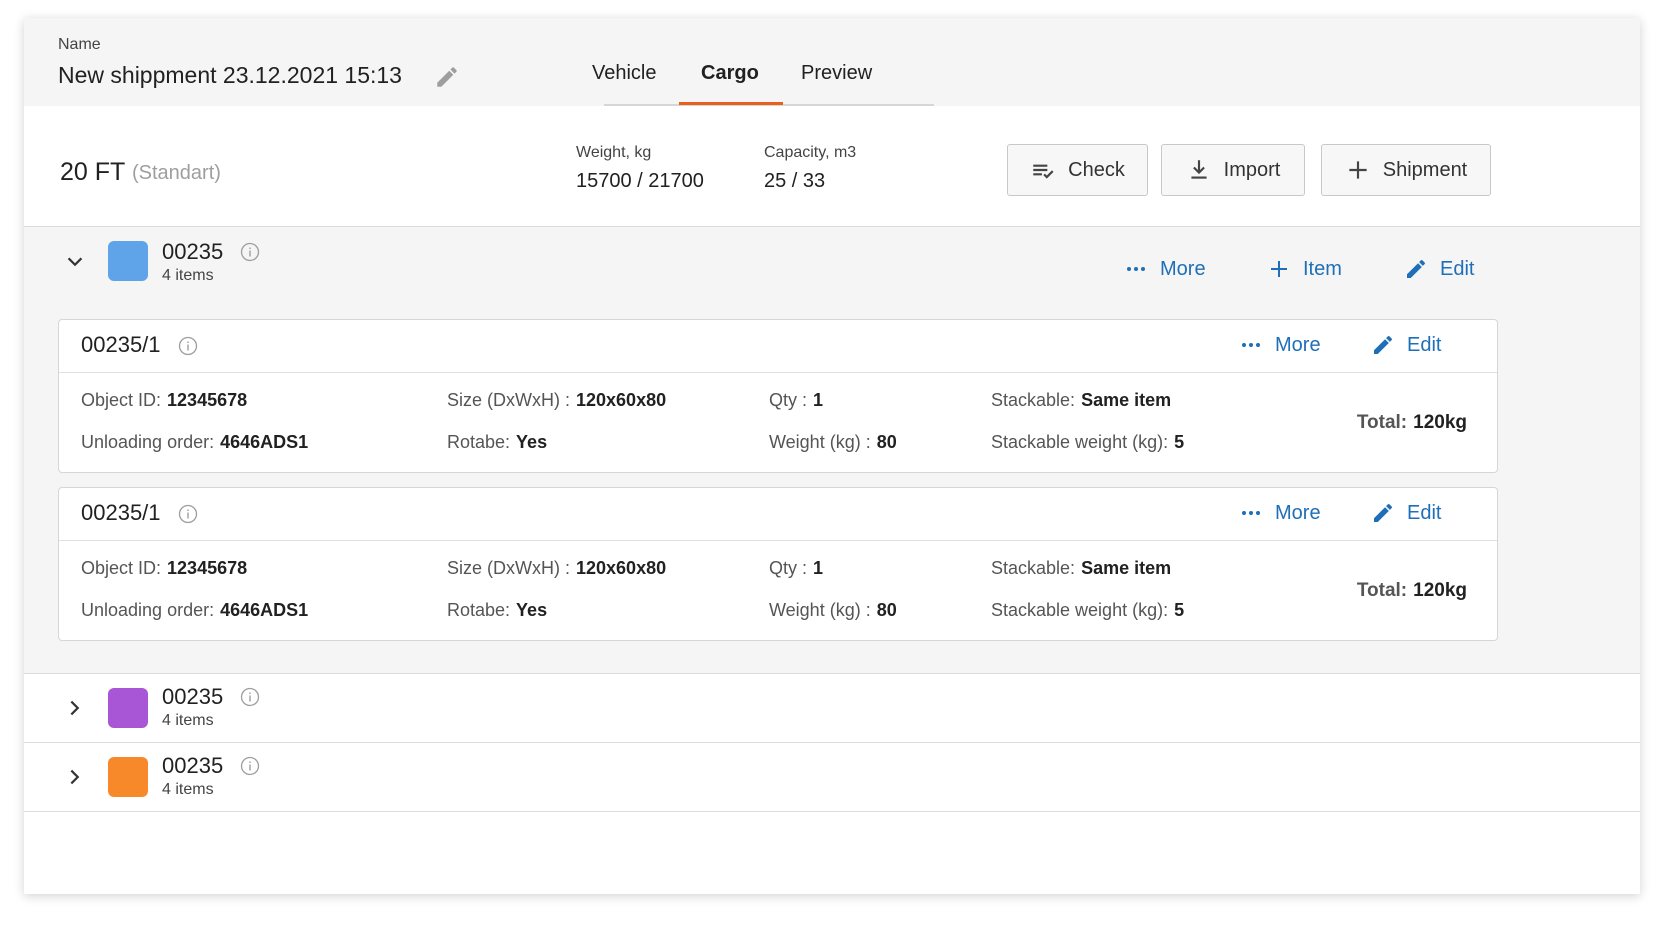 The image size is (1663, 925). I want to click on download-icon, so click(1199, 169).